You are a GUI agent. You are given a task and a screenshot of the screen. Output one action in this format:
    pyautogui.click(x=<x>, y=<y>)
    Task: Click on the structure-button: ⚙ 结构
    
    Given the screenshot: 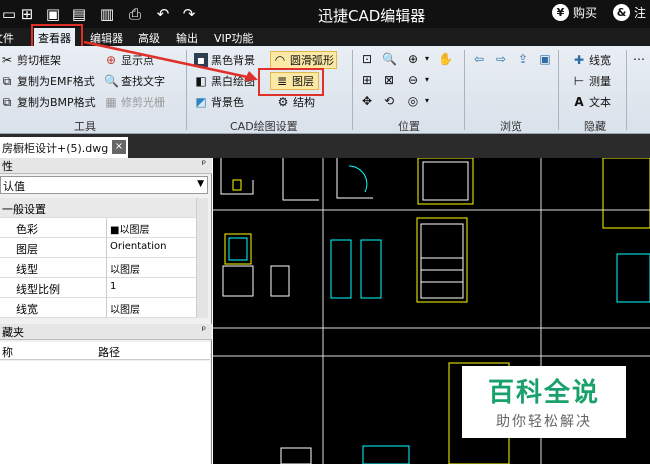 What is the action you would take?
    pyautogui.click(x=295, y=102)
    